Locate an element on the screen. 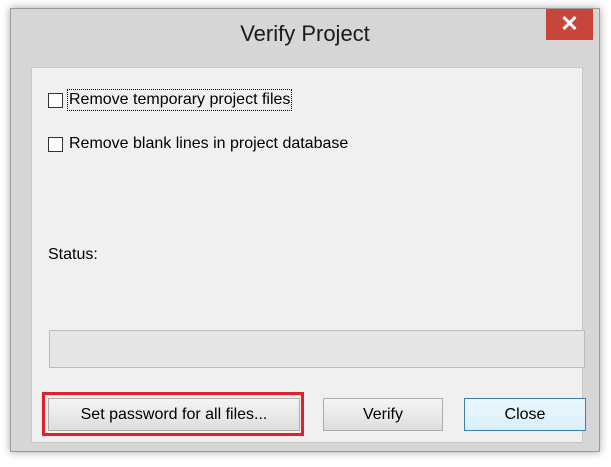  verify-button: Verify is located at coordinates (383, 414).